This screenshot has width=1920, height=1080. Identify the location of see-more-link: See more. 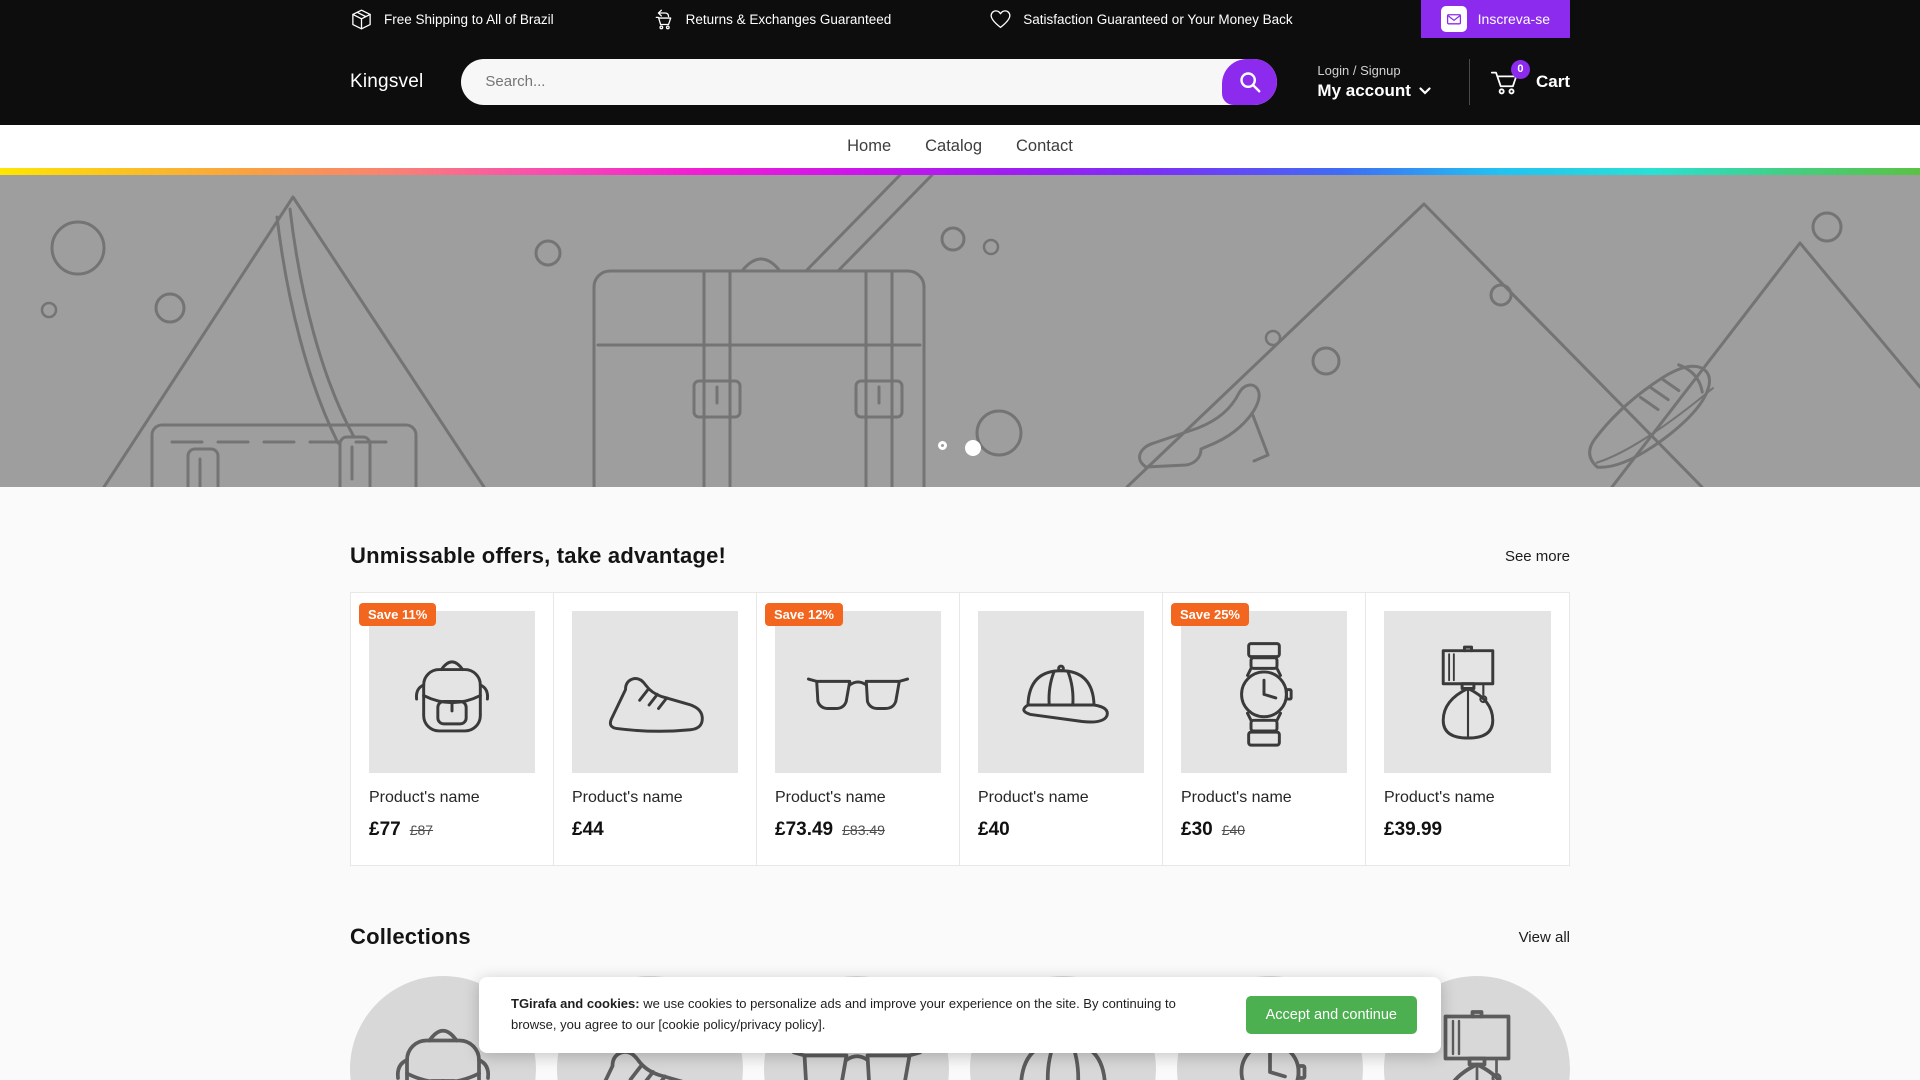
(1537, 556).